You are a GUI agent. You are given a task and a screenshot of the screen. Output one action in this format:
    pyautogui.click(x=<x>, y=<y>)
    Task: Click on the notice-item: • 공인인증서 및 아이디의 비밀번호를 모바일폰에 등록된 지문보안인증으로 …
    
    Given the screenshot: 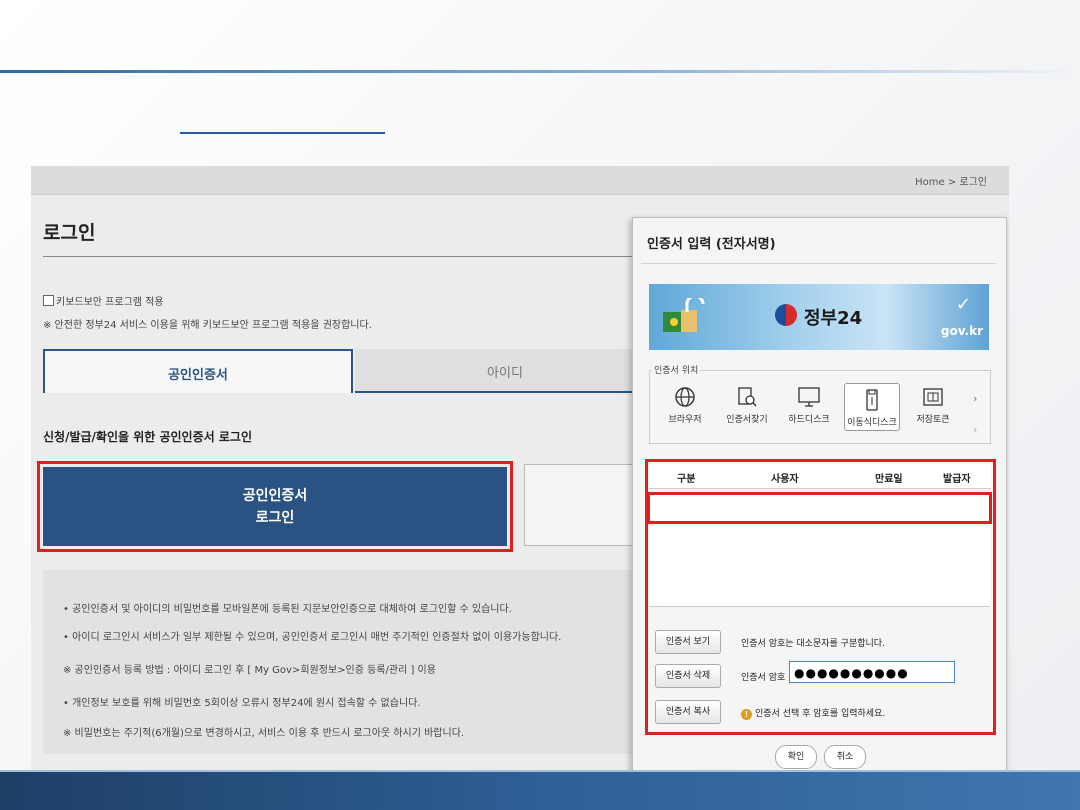 What is the action you would take?
    pyautogui.click(x=287, y=609)
    